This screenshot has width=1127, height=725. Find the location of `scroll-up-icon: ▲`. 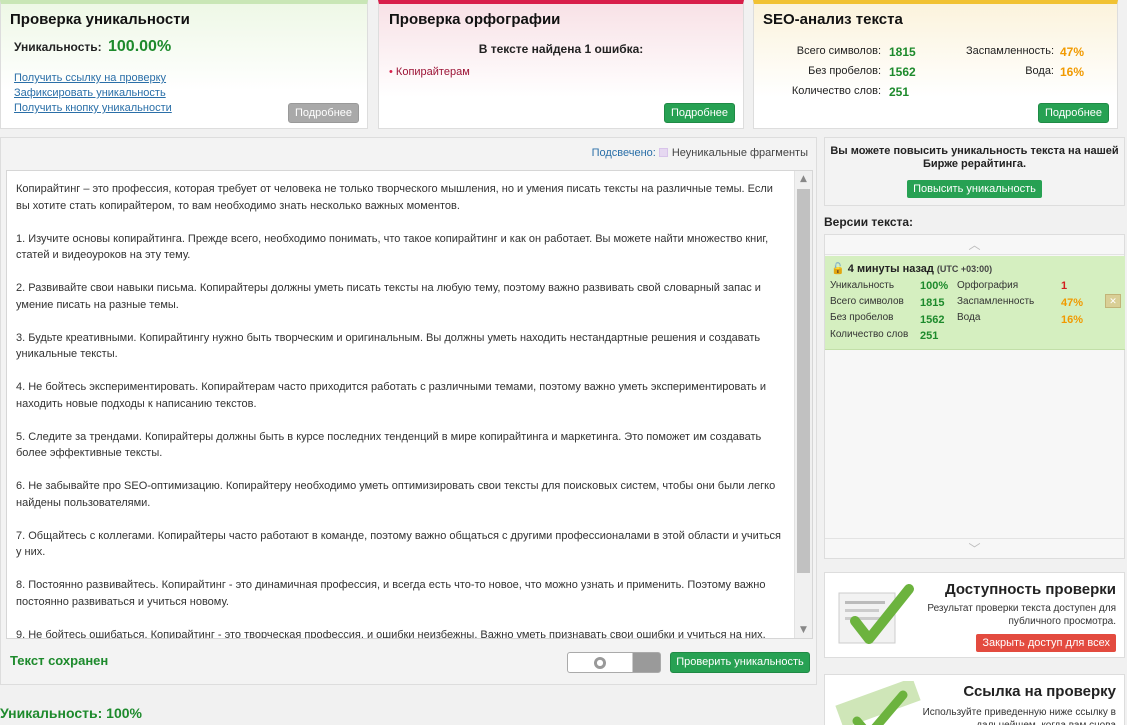

scroll-up-icon: ▲ is located at coordinates (803, 179).